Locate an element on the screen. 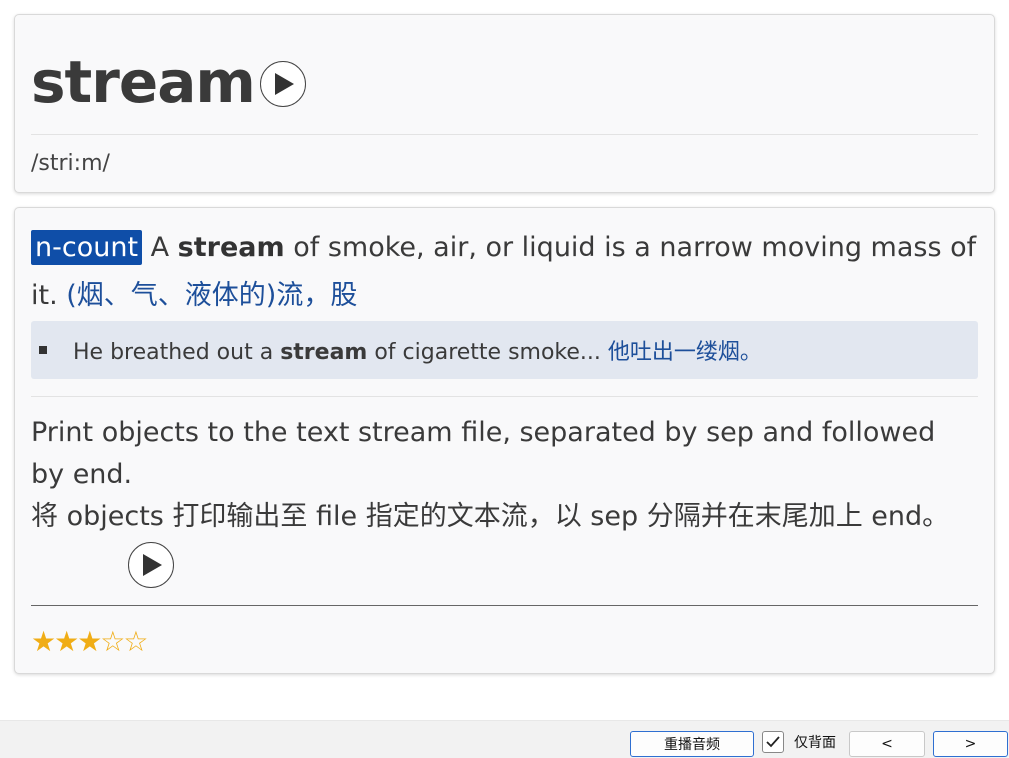 The height and width of the screenshot is (758, 1009). star-rating: ★★★☆☆ is located at coordinates (90, 641).